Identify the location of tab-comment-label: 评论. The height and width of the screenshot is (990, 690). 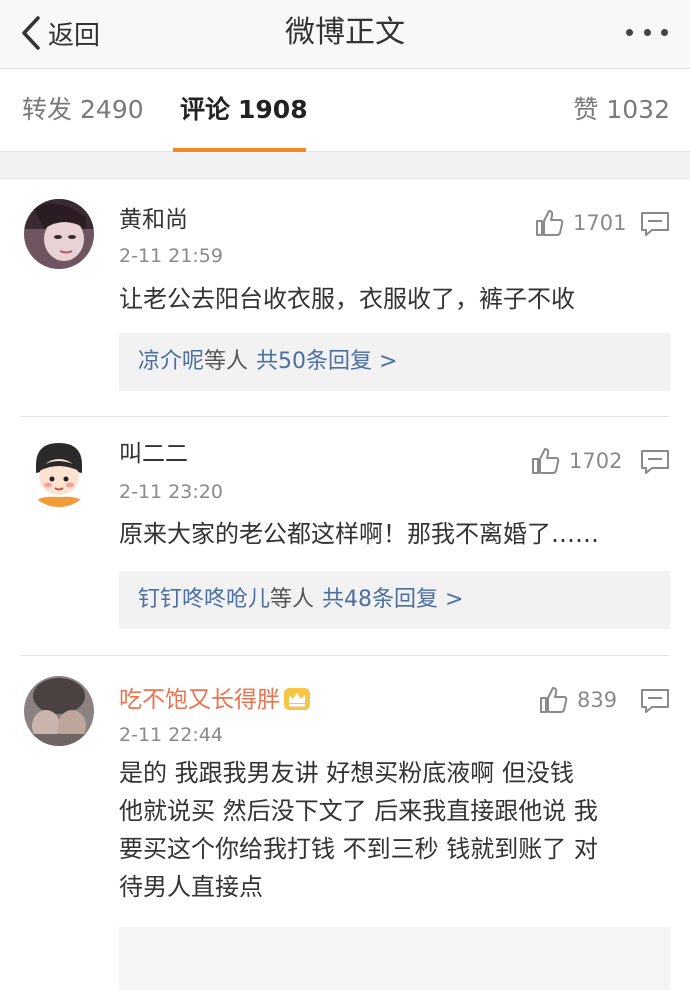
(205, 109).